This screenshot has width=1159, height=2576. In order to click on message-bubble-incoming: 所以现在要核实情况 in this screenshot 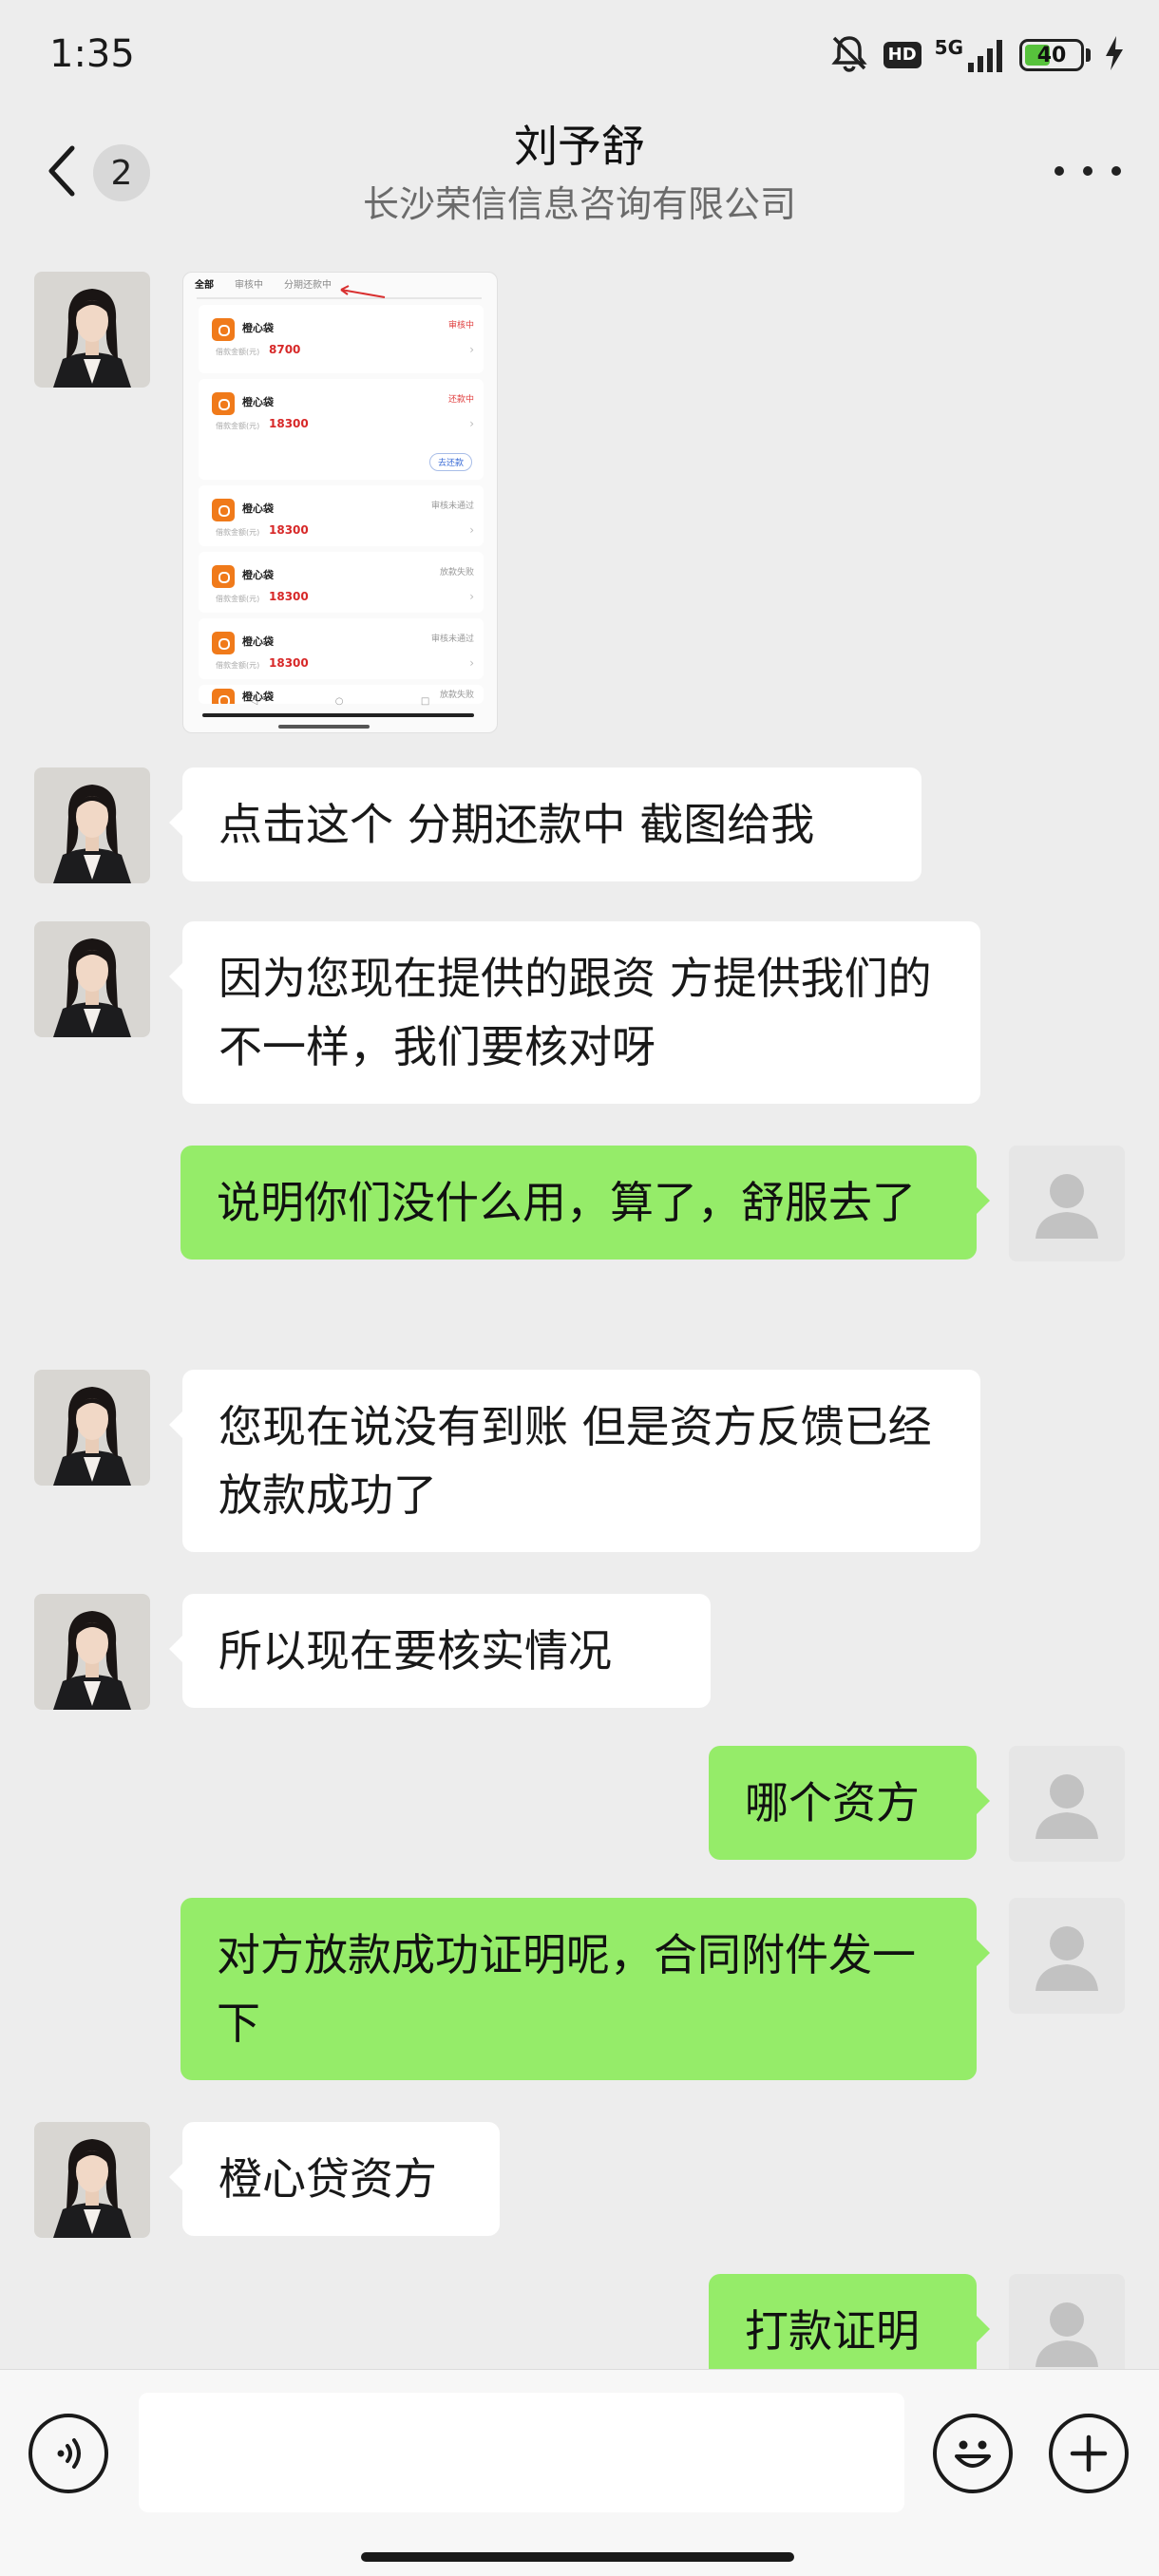, I will do `click(440, 1651)`.